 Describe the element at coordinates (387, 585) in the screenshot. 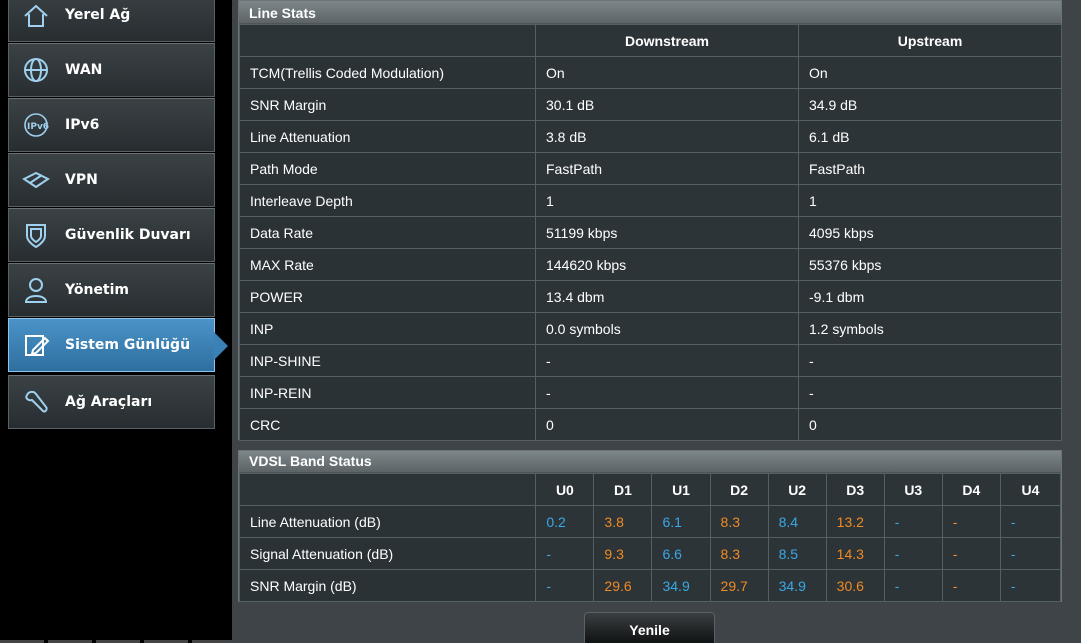

I see `cell-label: SNR Margin (dB)` at that location.